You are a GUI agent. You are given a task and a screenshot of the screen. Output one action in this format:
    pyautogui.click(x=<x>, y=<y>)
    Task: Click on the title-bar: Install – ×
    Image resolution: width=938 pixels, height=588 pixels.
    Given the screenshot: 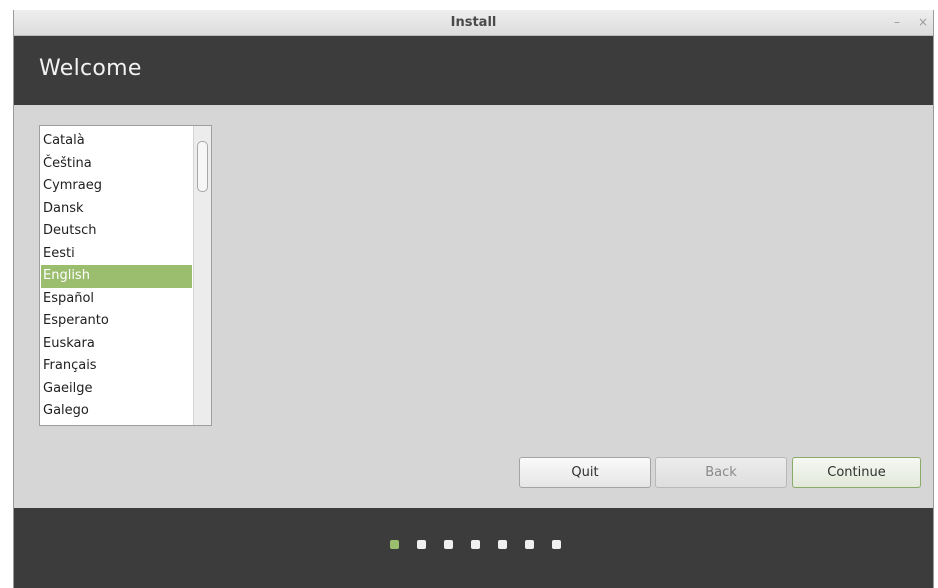 What is the action you would take?
    pyautogui.click(x=473, y=23)
    